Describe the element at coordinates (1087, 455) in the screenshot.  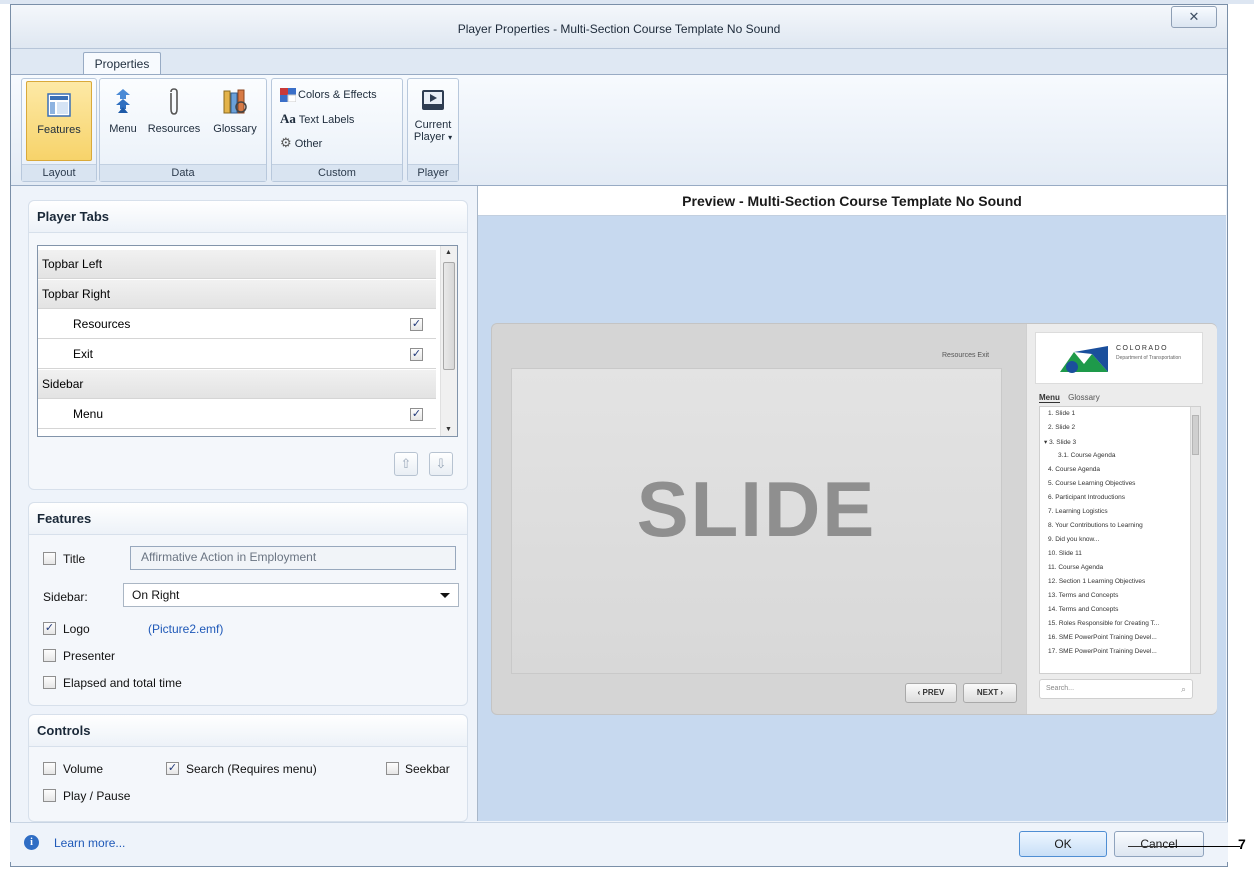
I see `menu-item: 3.1. Course Agenda` at that location.